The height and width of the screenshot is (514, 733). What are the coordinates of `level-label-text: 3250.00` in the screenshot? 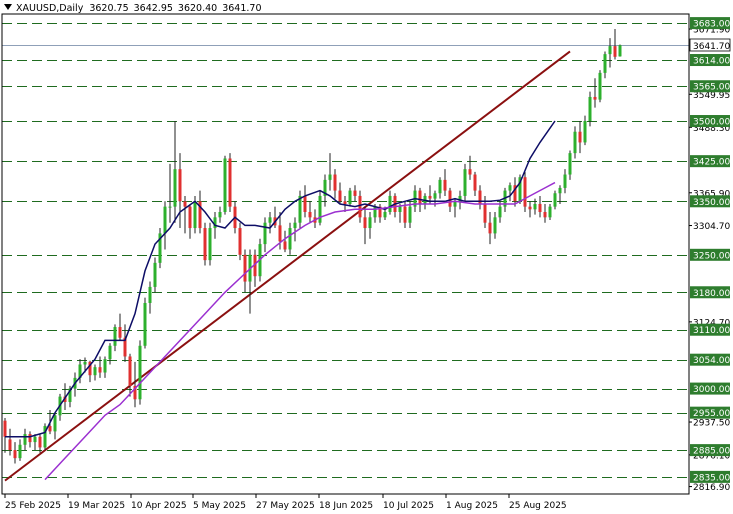 It's located at (711, 256).